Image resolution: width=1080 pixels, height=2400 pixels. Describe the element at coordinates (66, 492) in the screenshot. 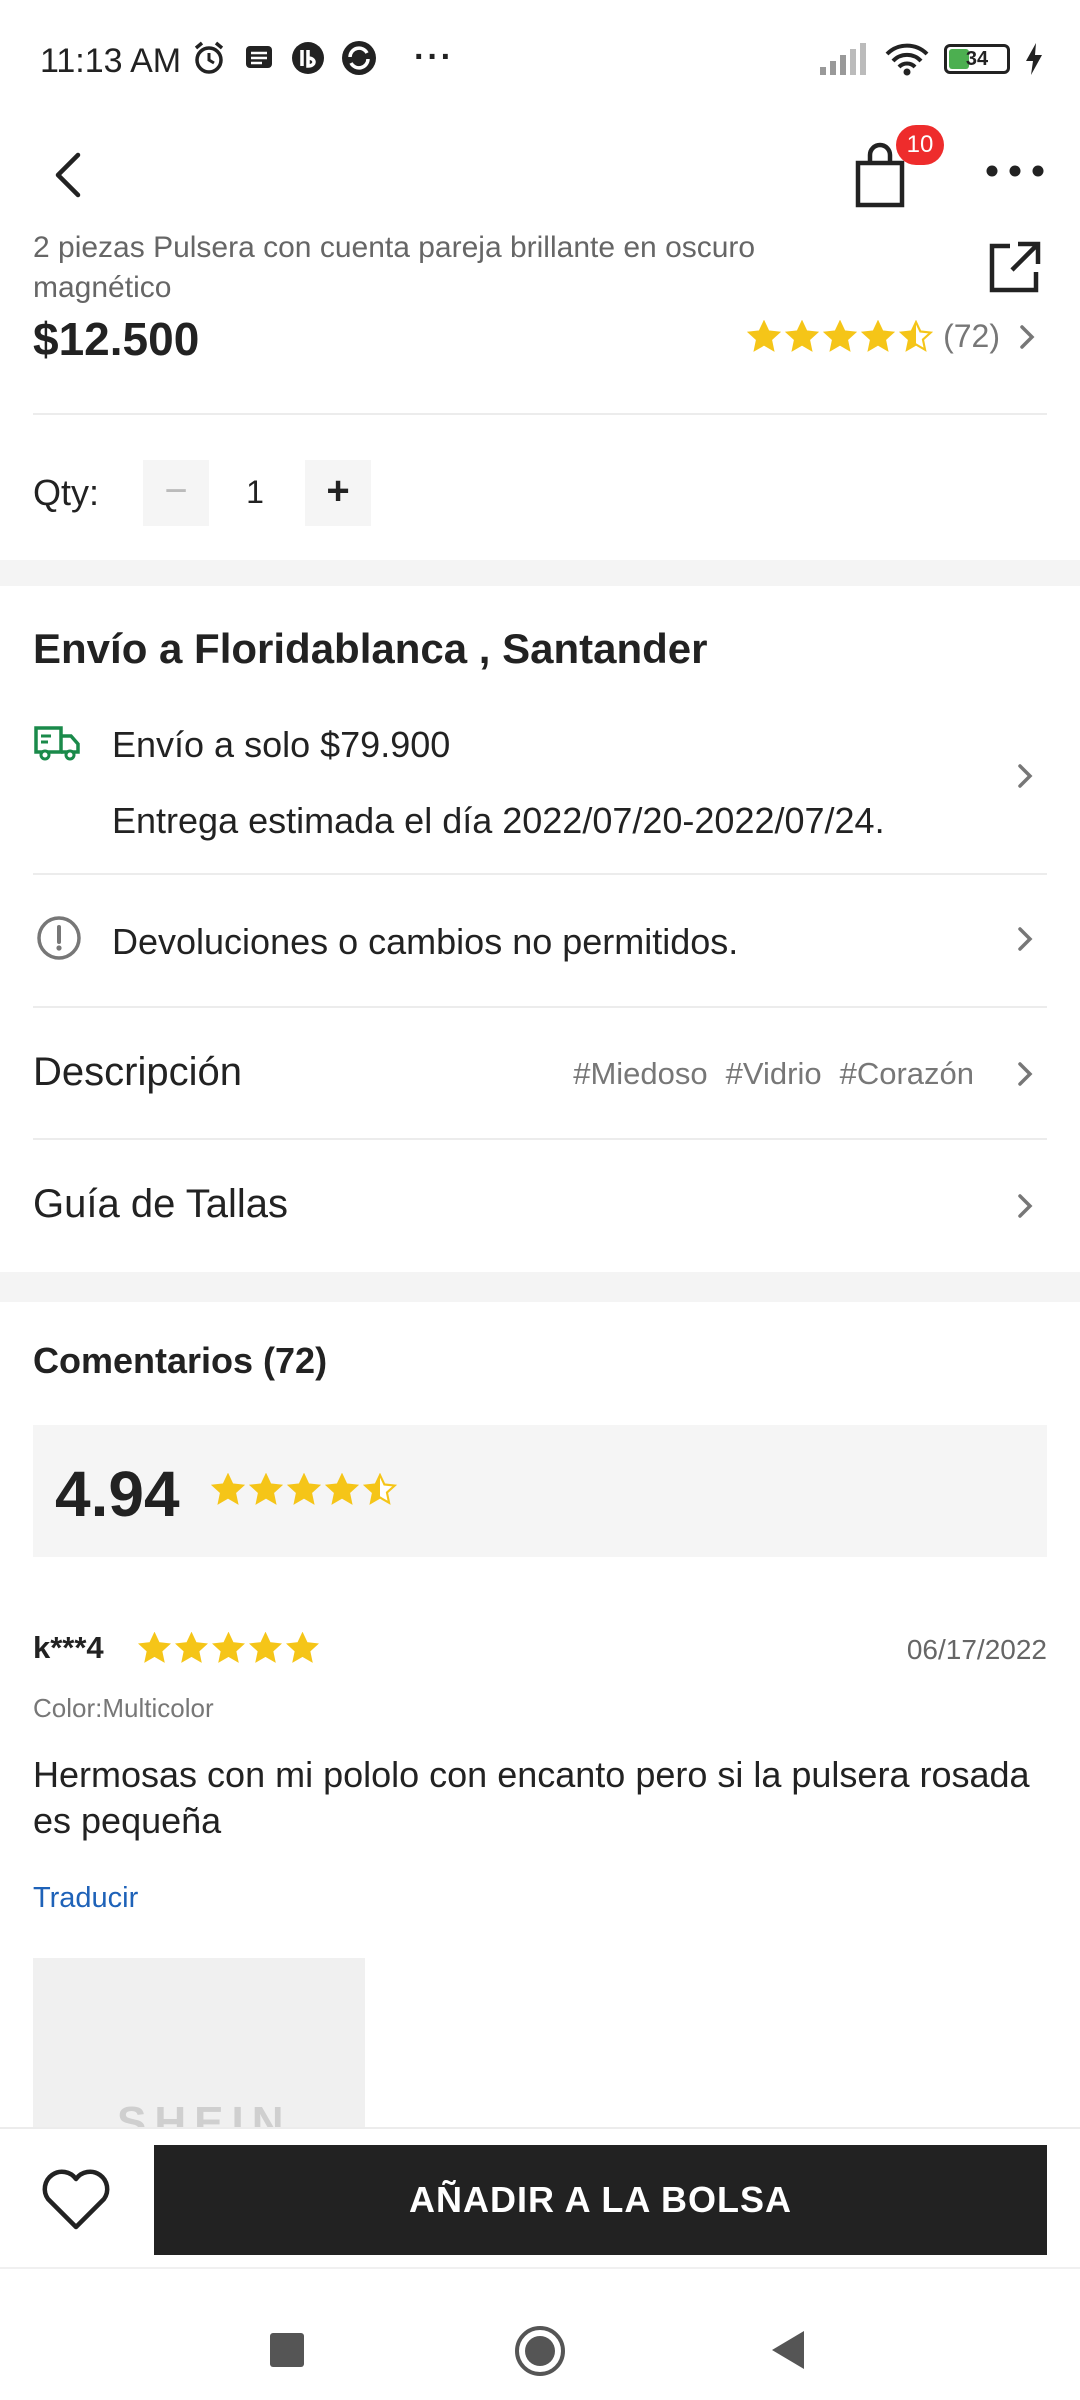

I see `quantity-label: Qty:` at that location.